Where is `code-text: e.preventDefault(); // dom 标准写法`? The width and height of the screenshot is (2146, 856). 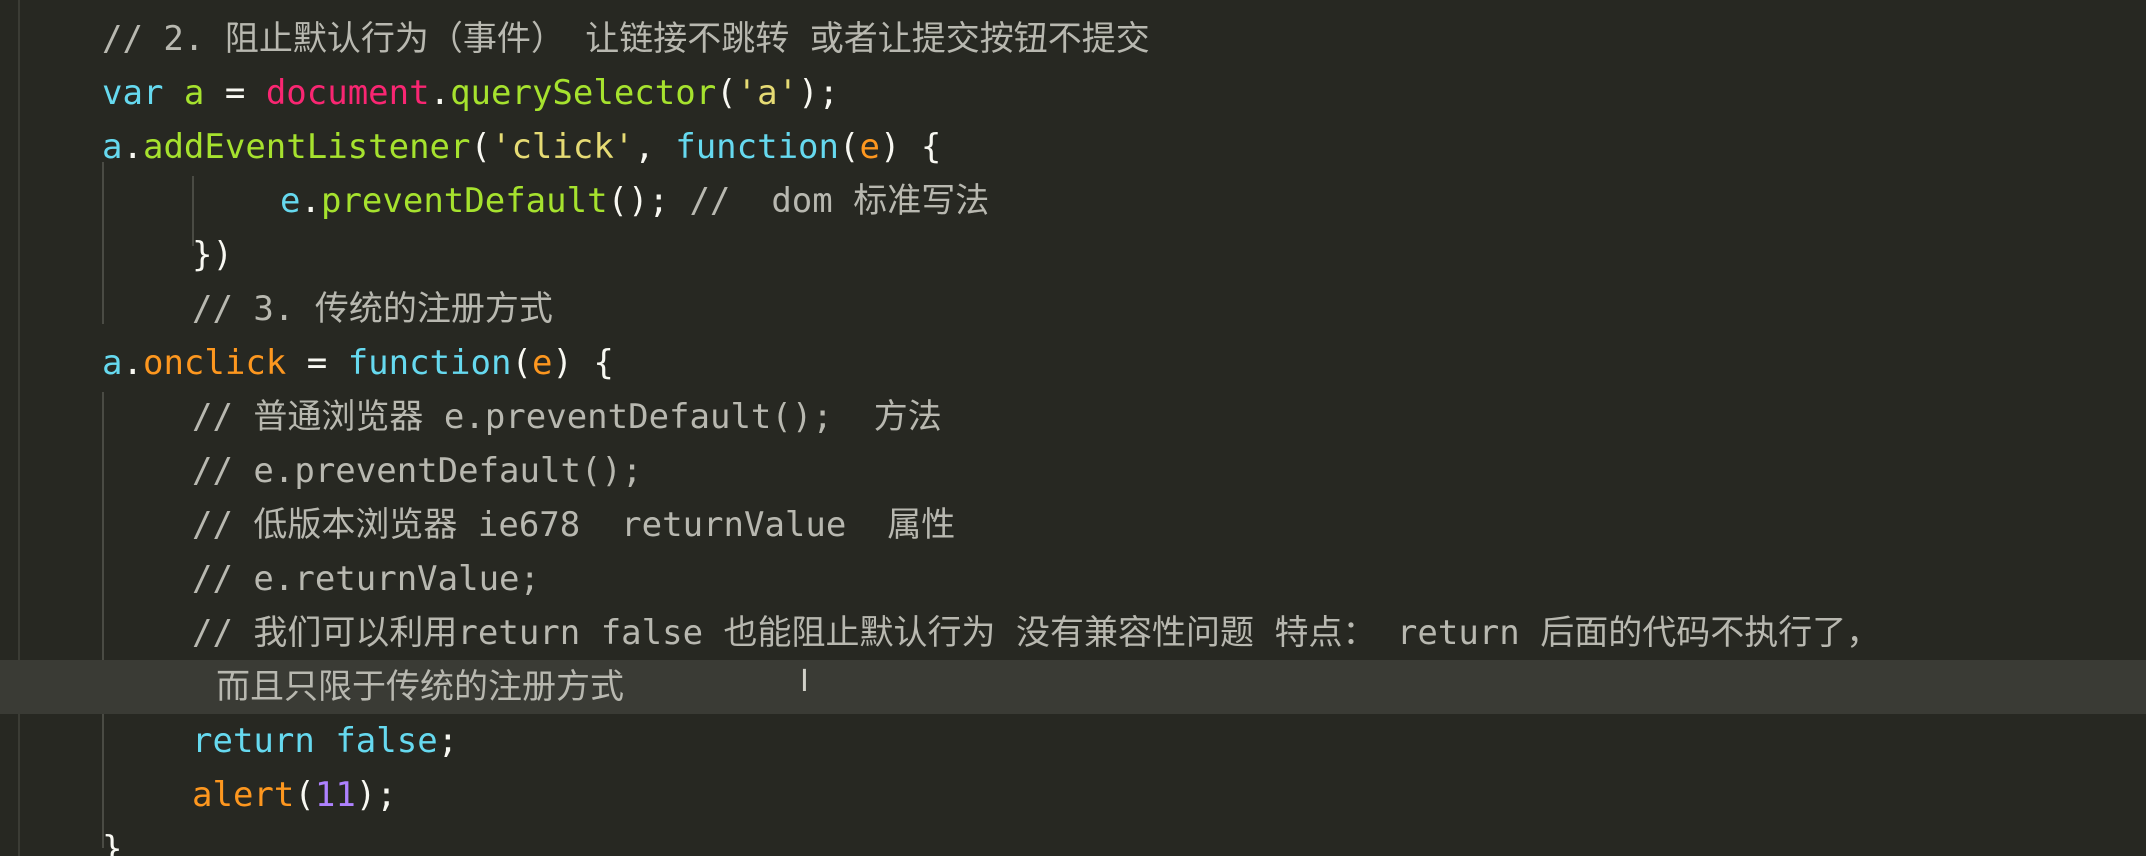
code-text: e.preventDefault(); // dom 标准写法 is located at coordinates (634, 201).